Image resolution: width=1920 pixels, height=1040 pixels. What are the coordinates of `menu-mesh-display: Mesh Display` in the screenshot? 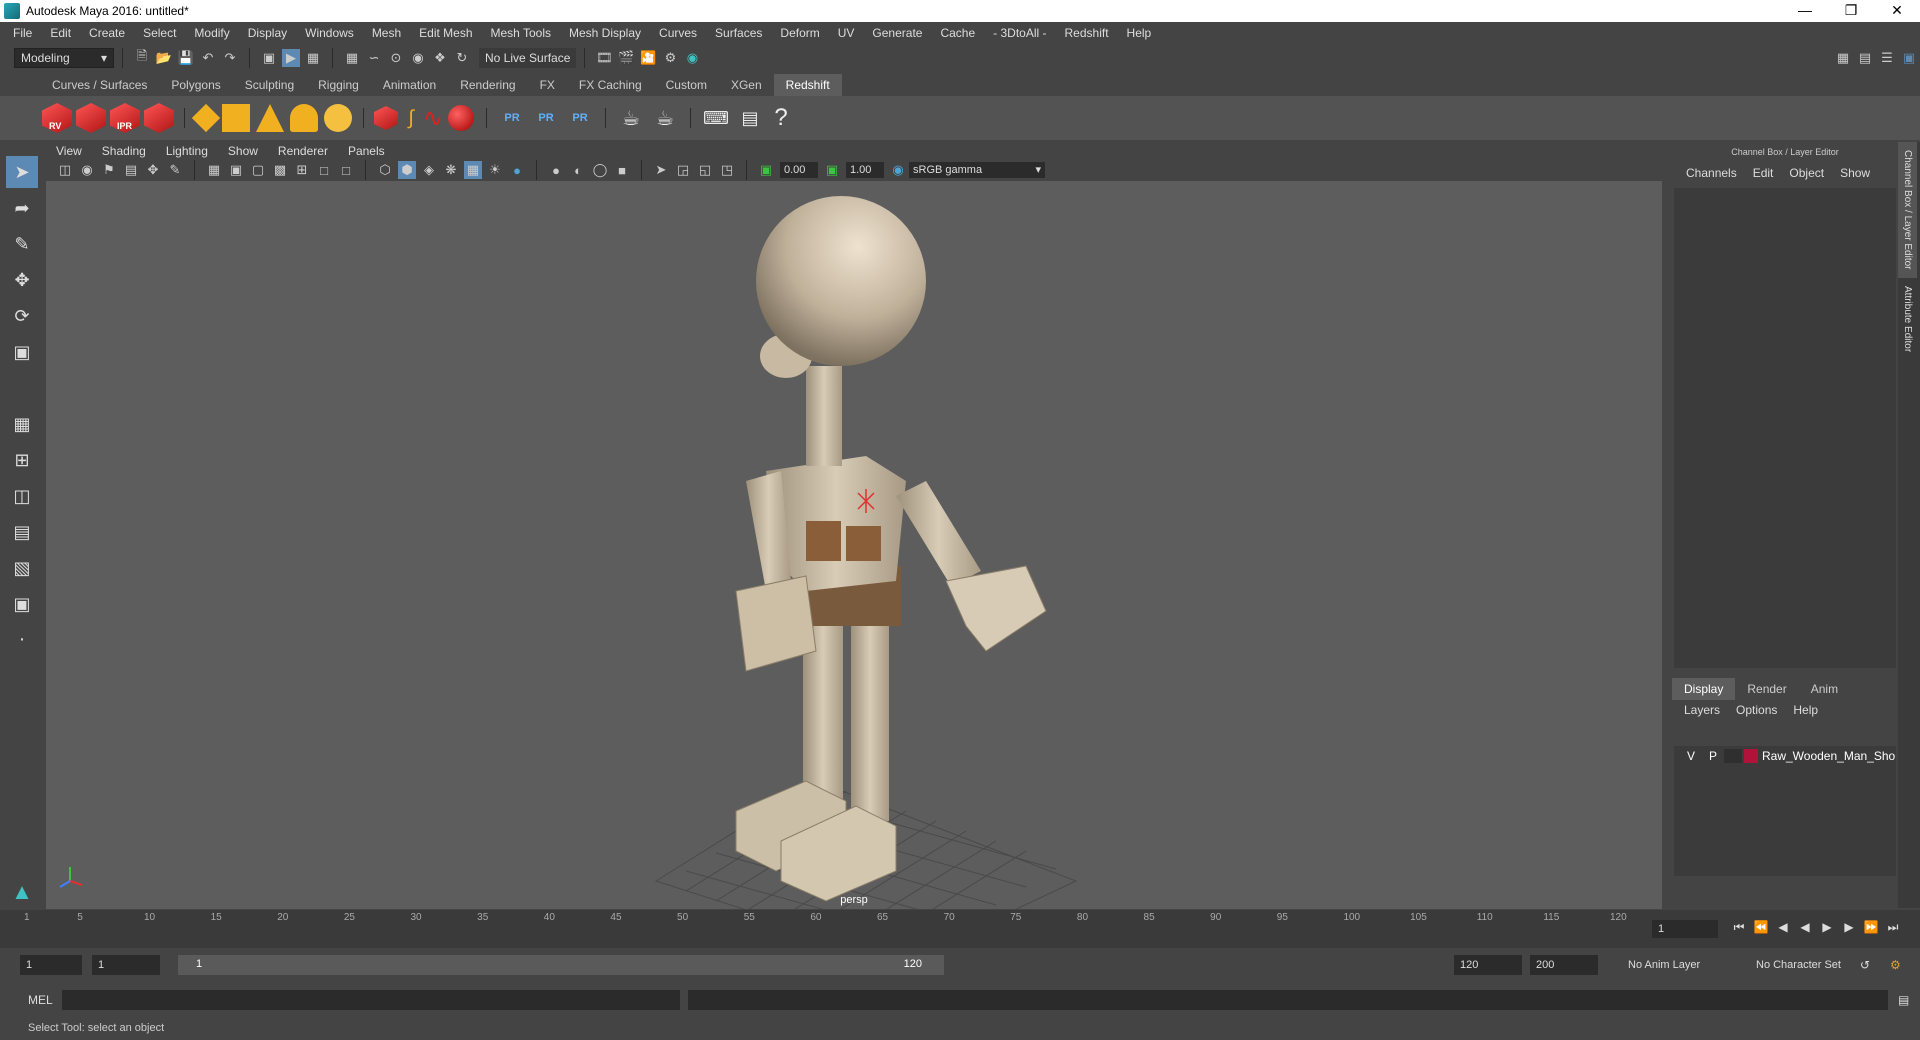 It's located at (605, 33).